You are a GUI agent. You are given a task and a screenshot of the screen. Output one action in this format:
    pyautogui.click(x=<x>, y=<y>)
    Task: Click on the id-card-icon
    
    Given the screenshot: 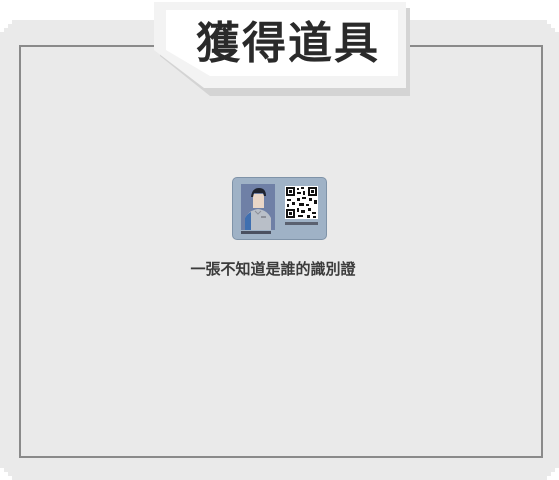 What is the action you would take?
    pyautogui.click(x=279, y=208)
    